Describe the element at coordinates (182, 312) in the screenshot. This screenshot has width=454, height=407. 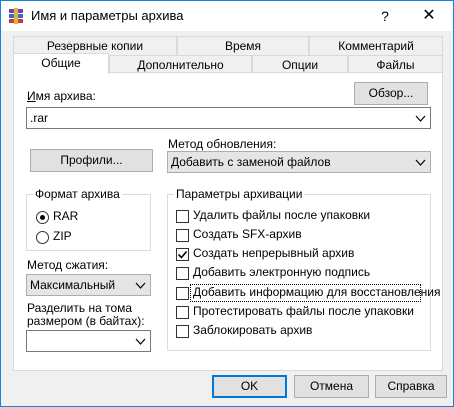
I see `test-files-checkbox` at that location.